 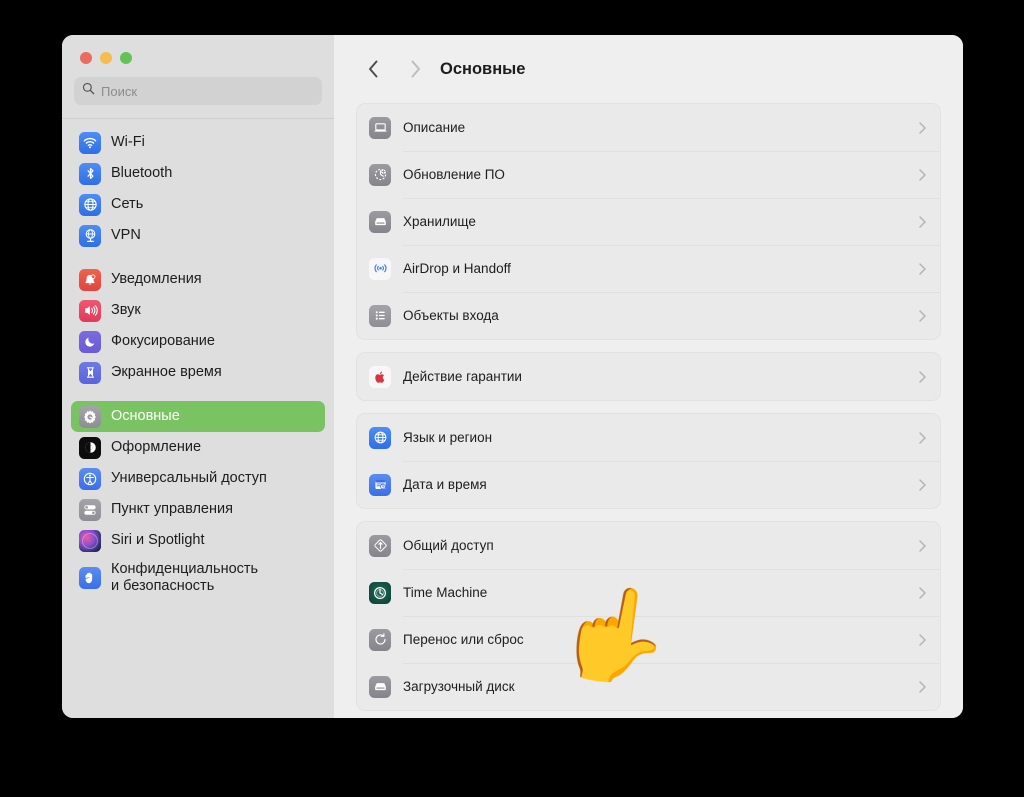 What do you see at coordinates (380, 592) in the screenshot?
I see `time-machine-icon` at bounding box center [380, 592].